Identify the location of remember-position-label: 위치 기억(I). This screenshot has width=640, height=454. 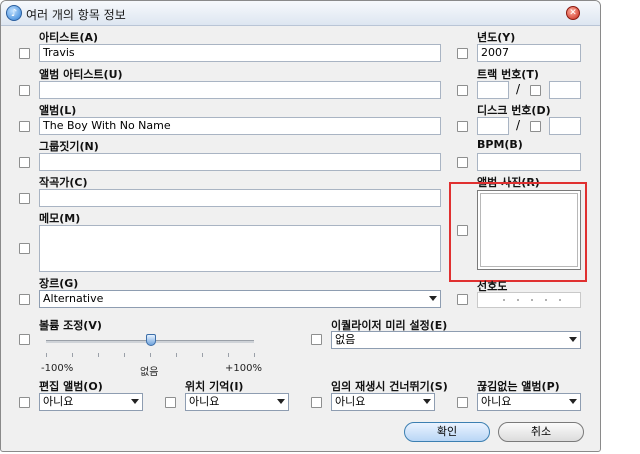
(214, 386).